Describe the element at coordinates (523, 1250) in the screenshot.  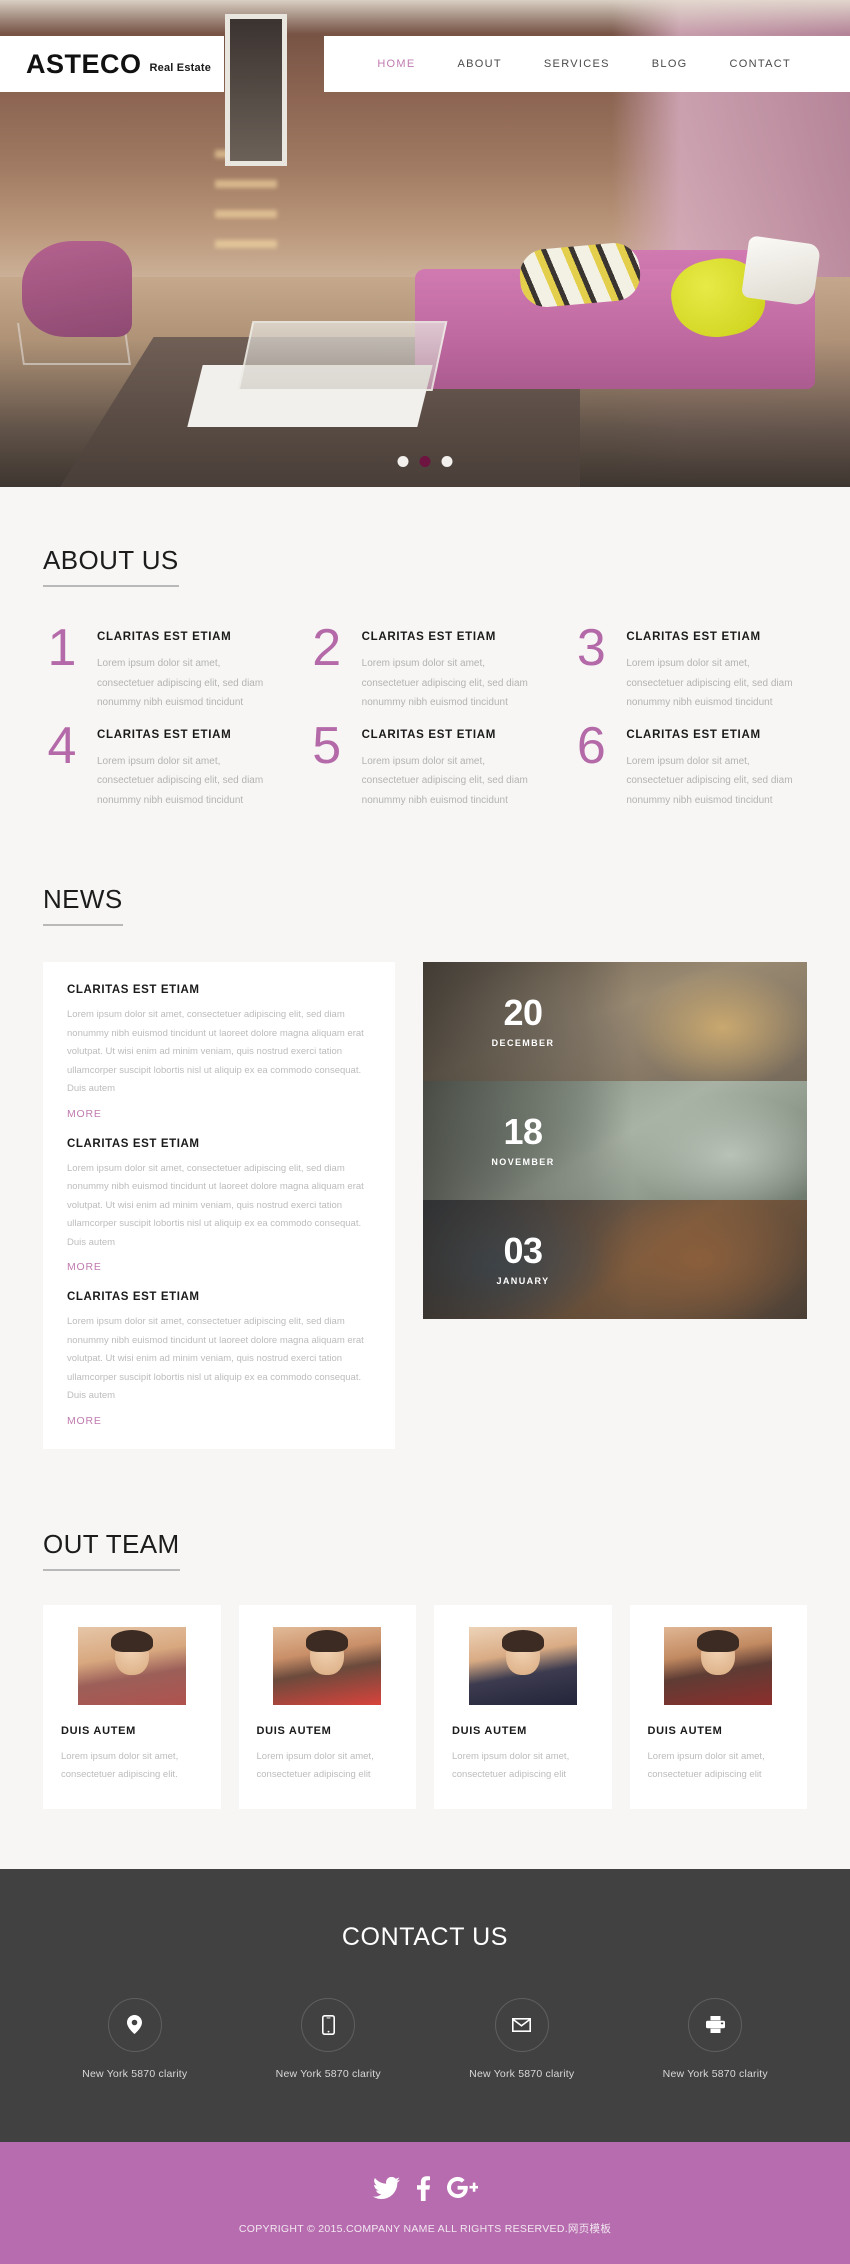
I see `news-card-day: 03` at that location.